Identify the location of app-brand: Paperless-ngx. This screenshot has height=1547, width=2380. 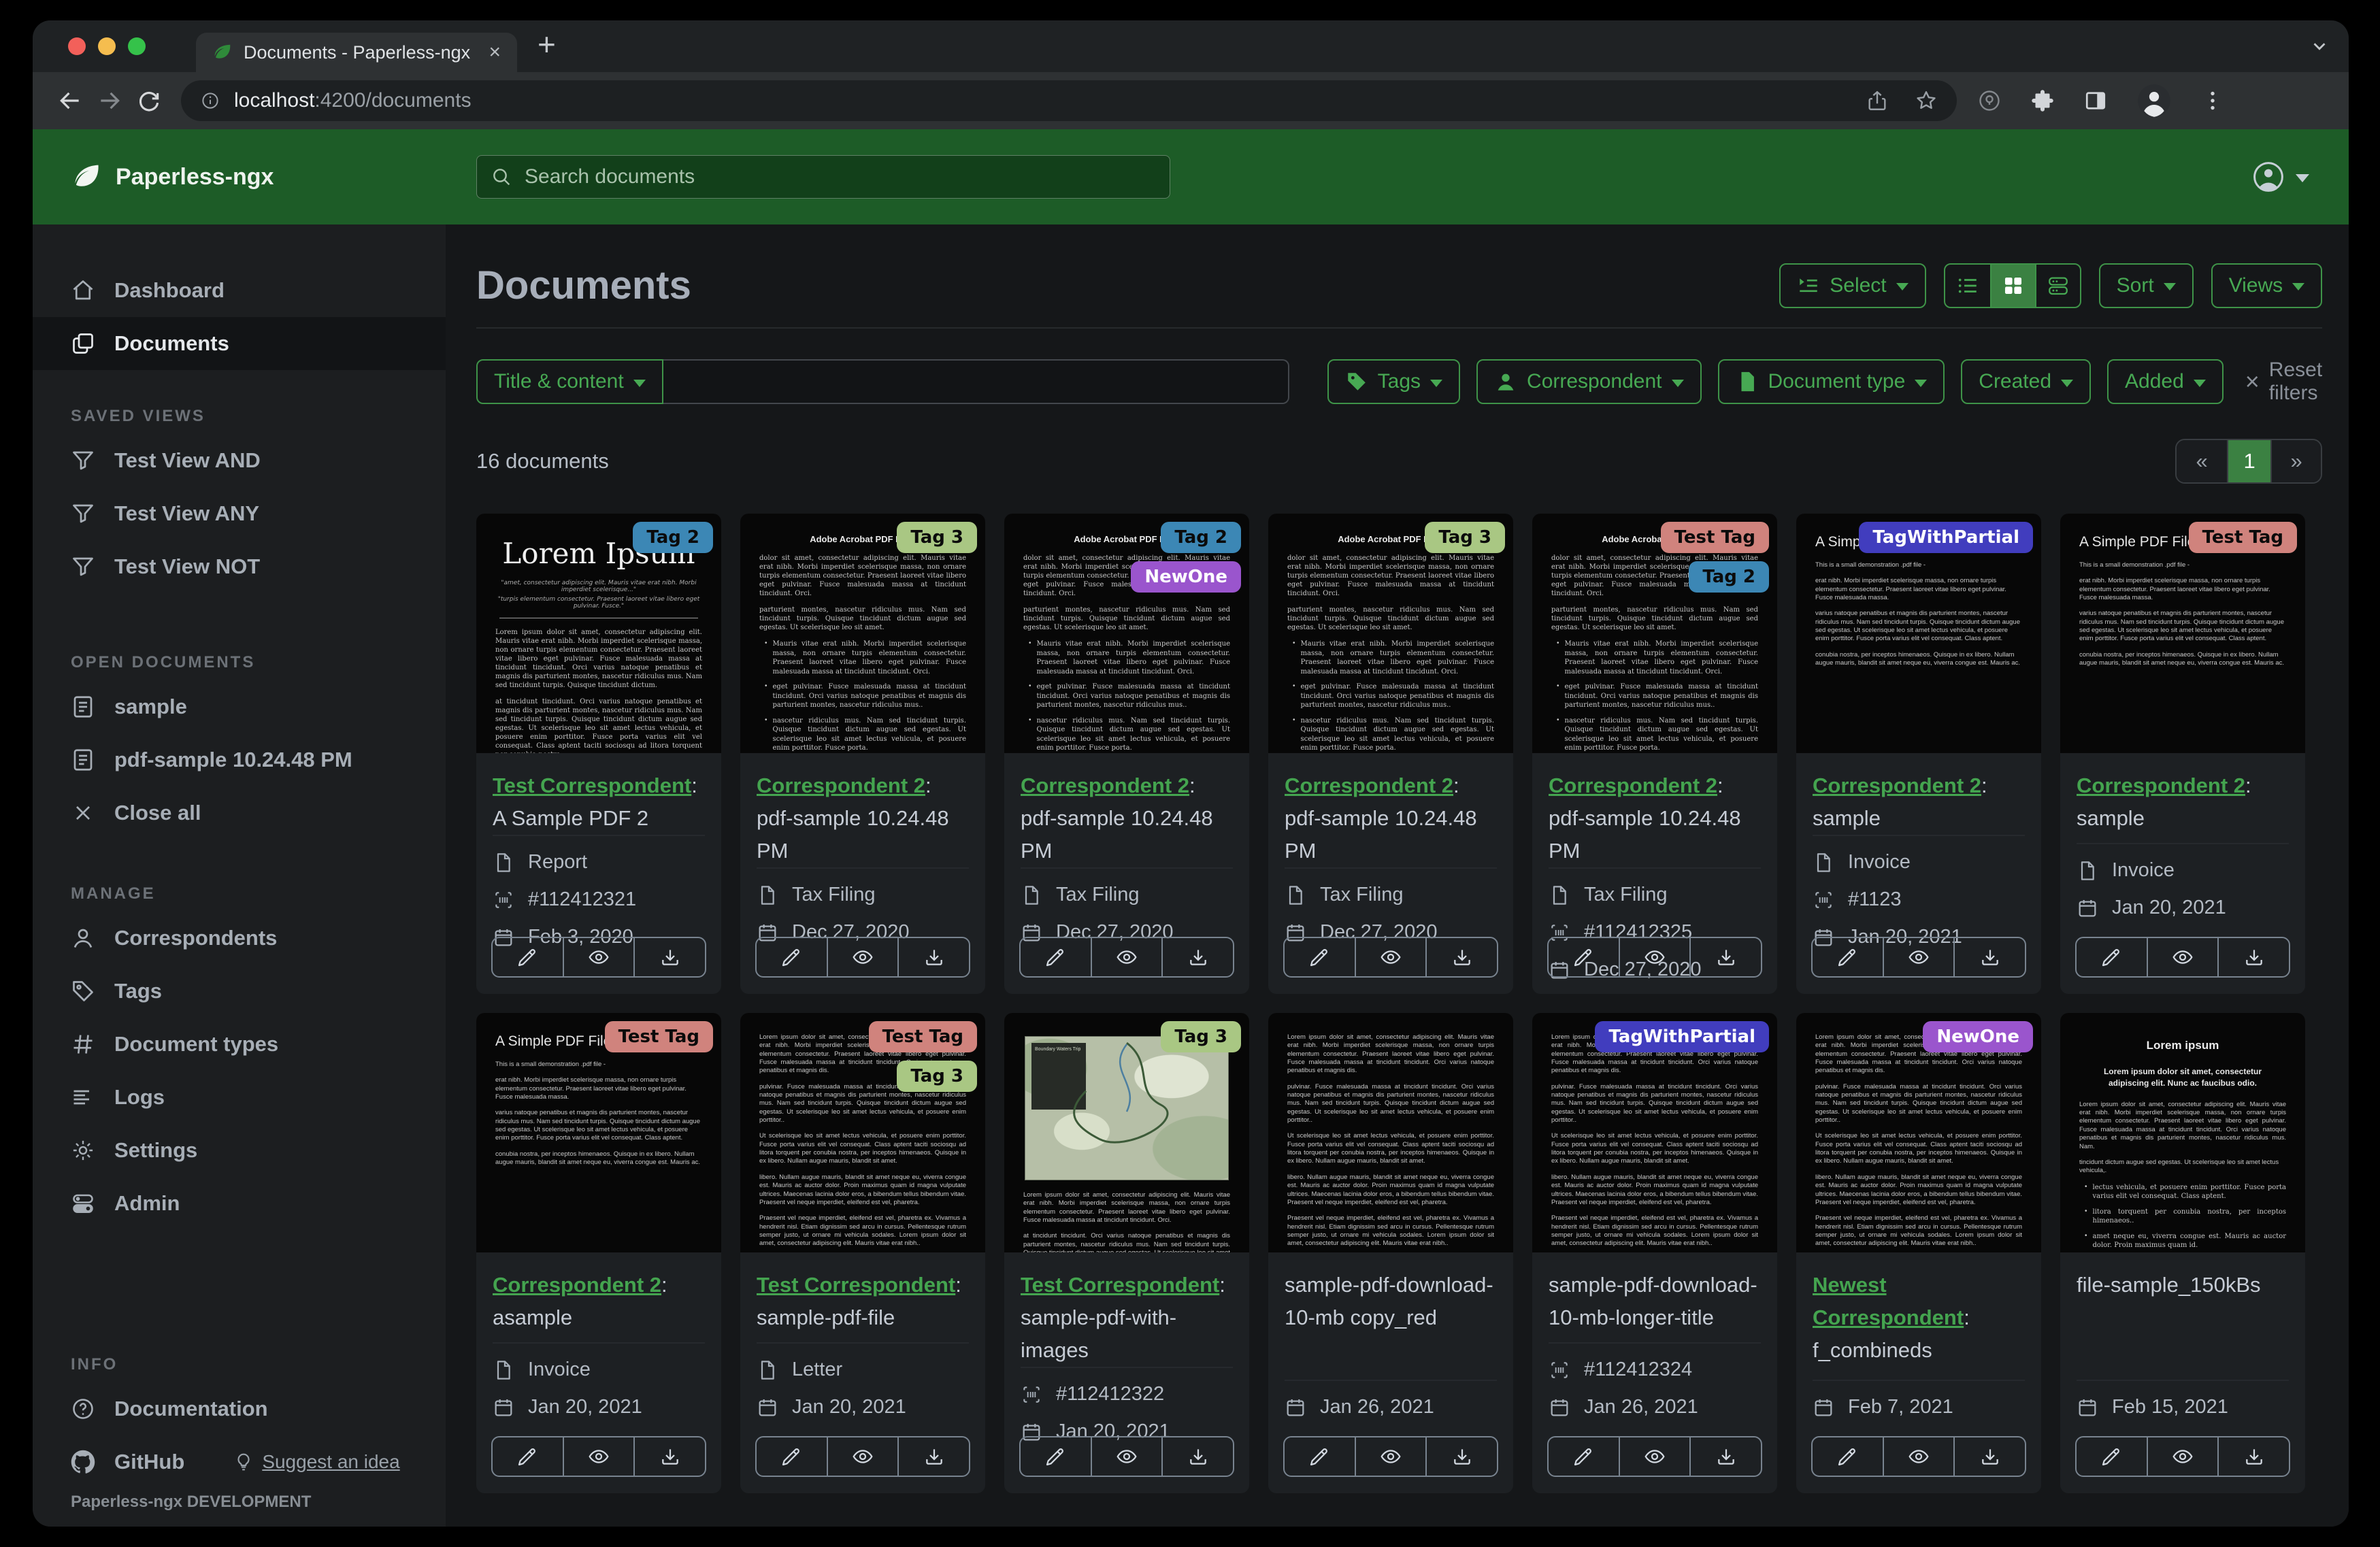
(173, 177).